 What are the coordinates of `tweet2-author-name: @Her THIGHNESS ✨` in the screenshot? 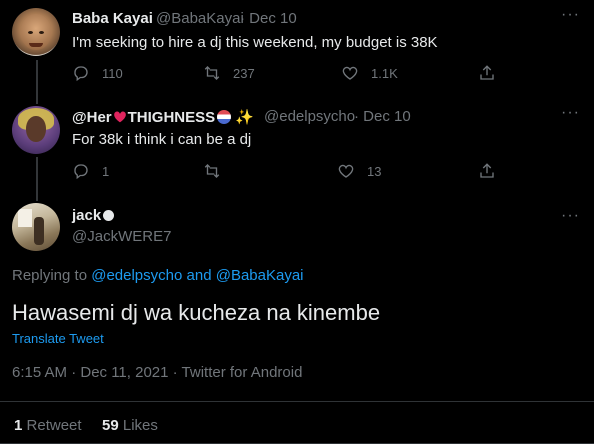 It's located at (163, 117).